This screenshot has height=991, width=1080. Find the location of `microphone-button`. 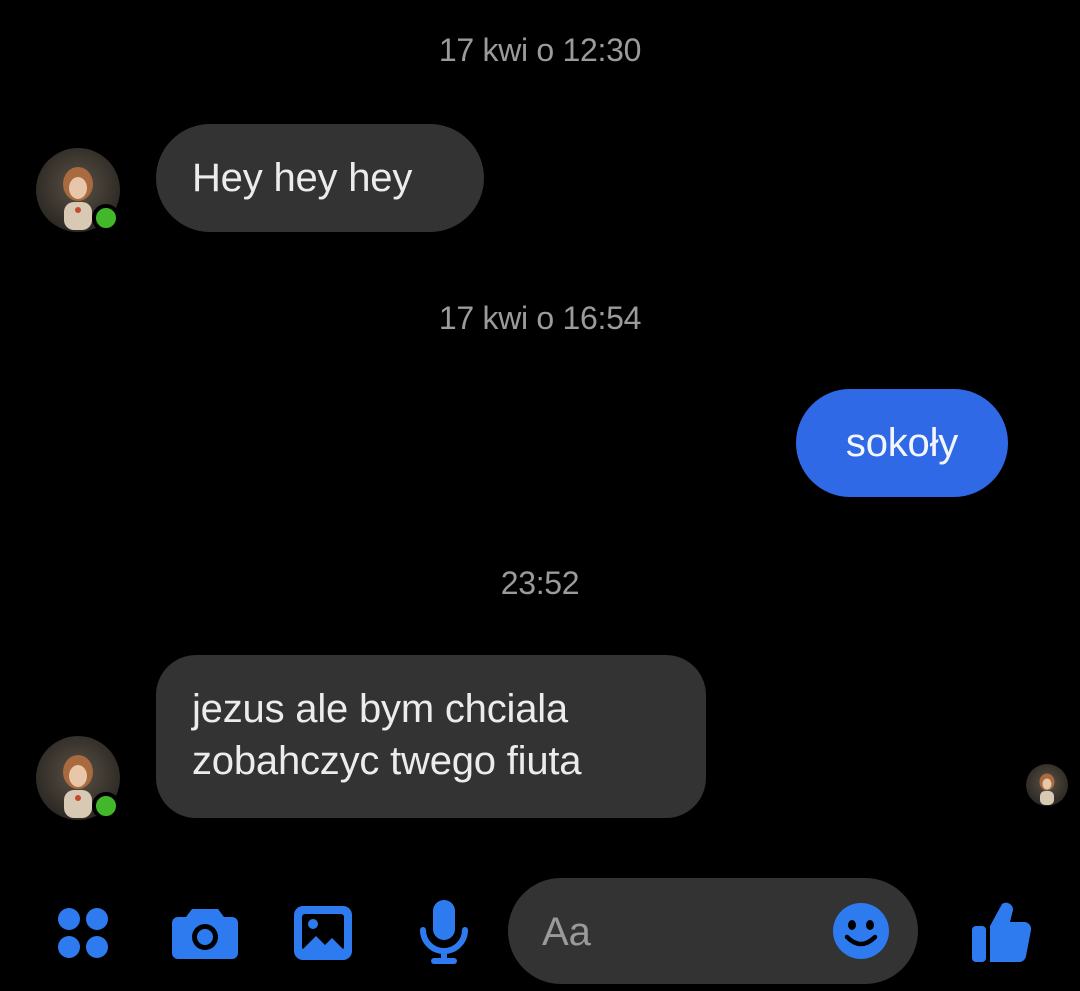

microphone-button is located at coordinates (444, 933).